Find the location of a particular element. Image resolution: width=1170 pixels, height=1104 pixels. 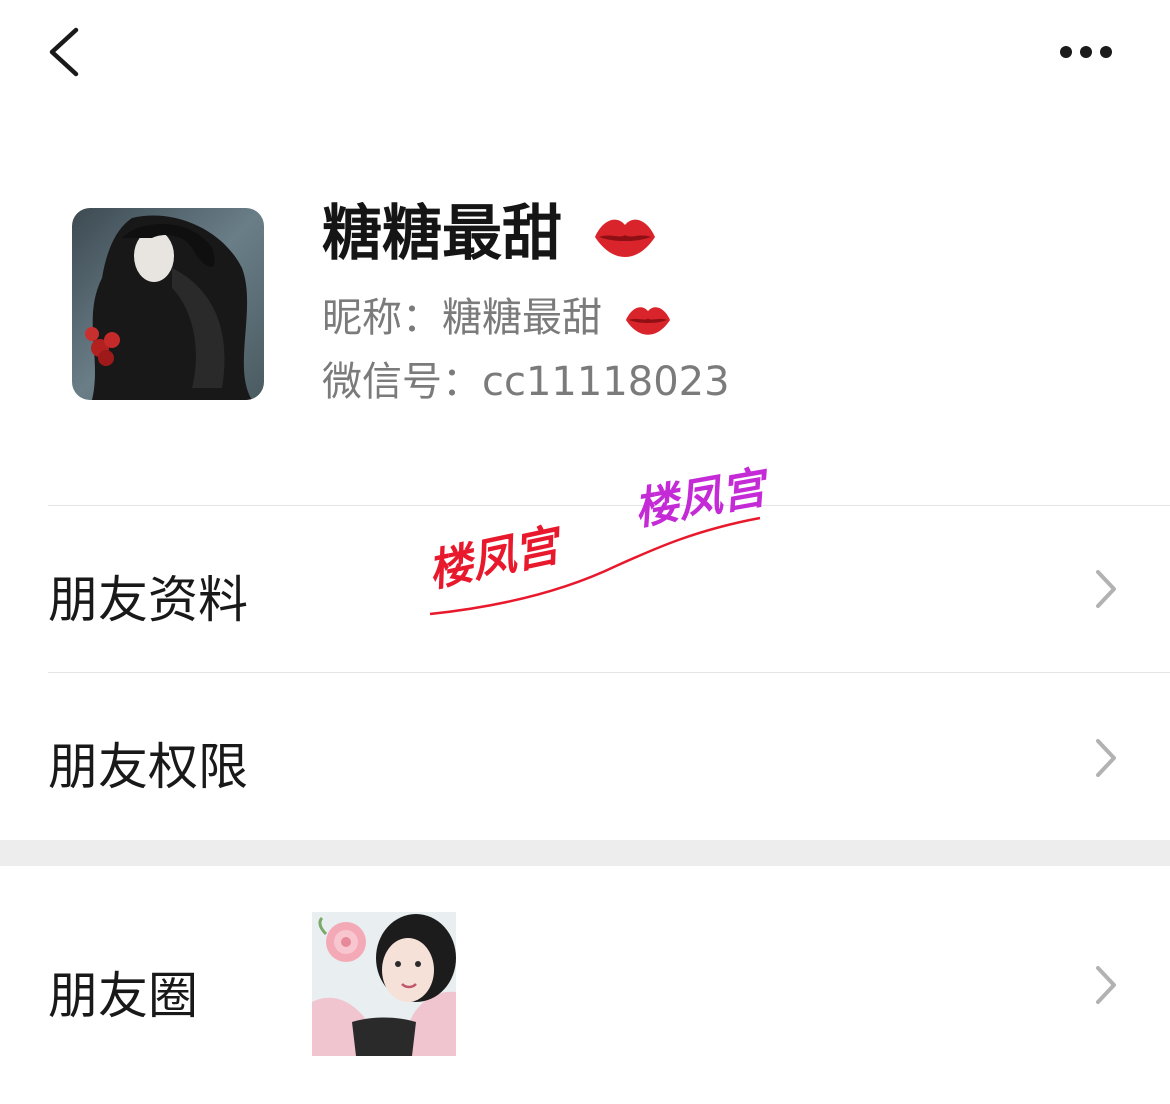

wechat-id-line: 微信号：cc11118023 is located at coordinates (526, 382).